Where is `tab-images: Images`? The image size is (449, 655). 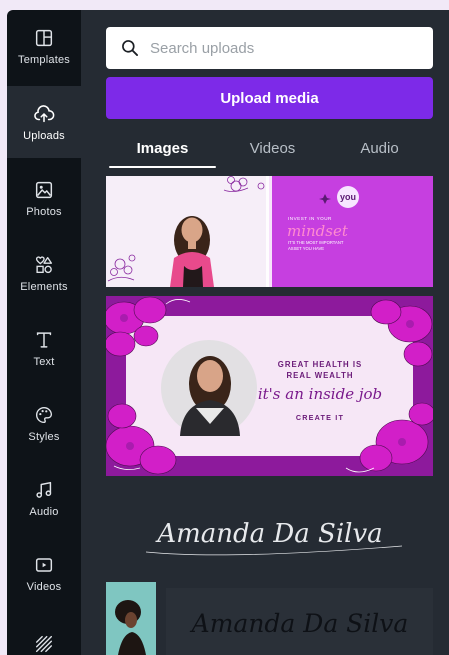 tab-images: Images is located at coordinates (162, 148).